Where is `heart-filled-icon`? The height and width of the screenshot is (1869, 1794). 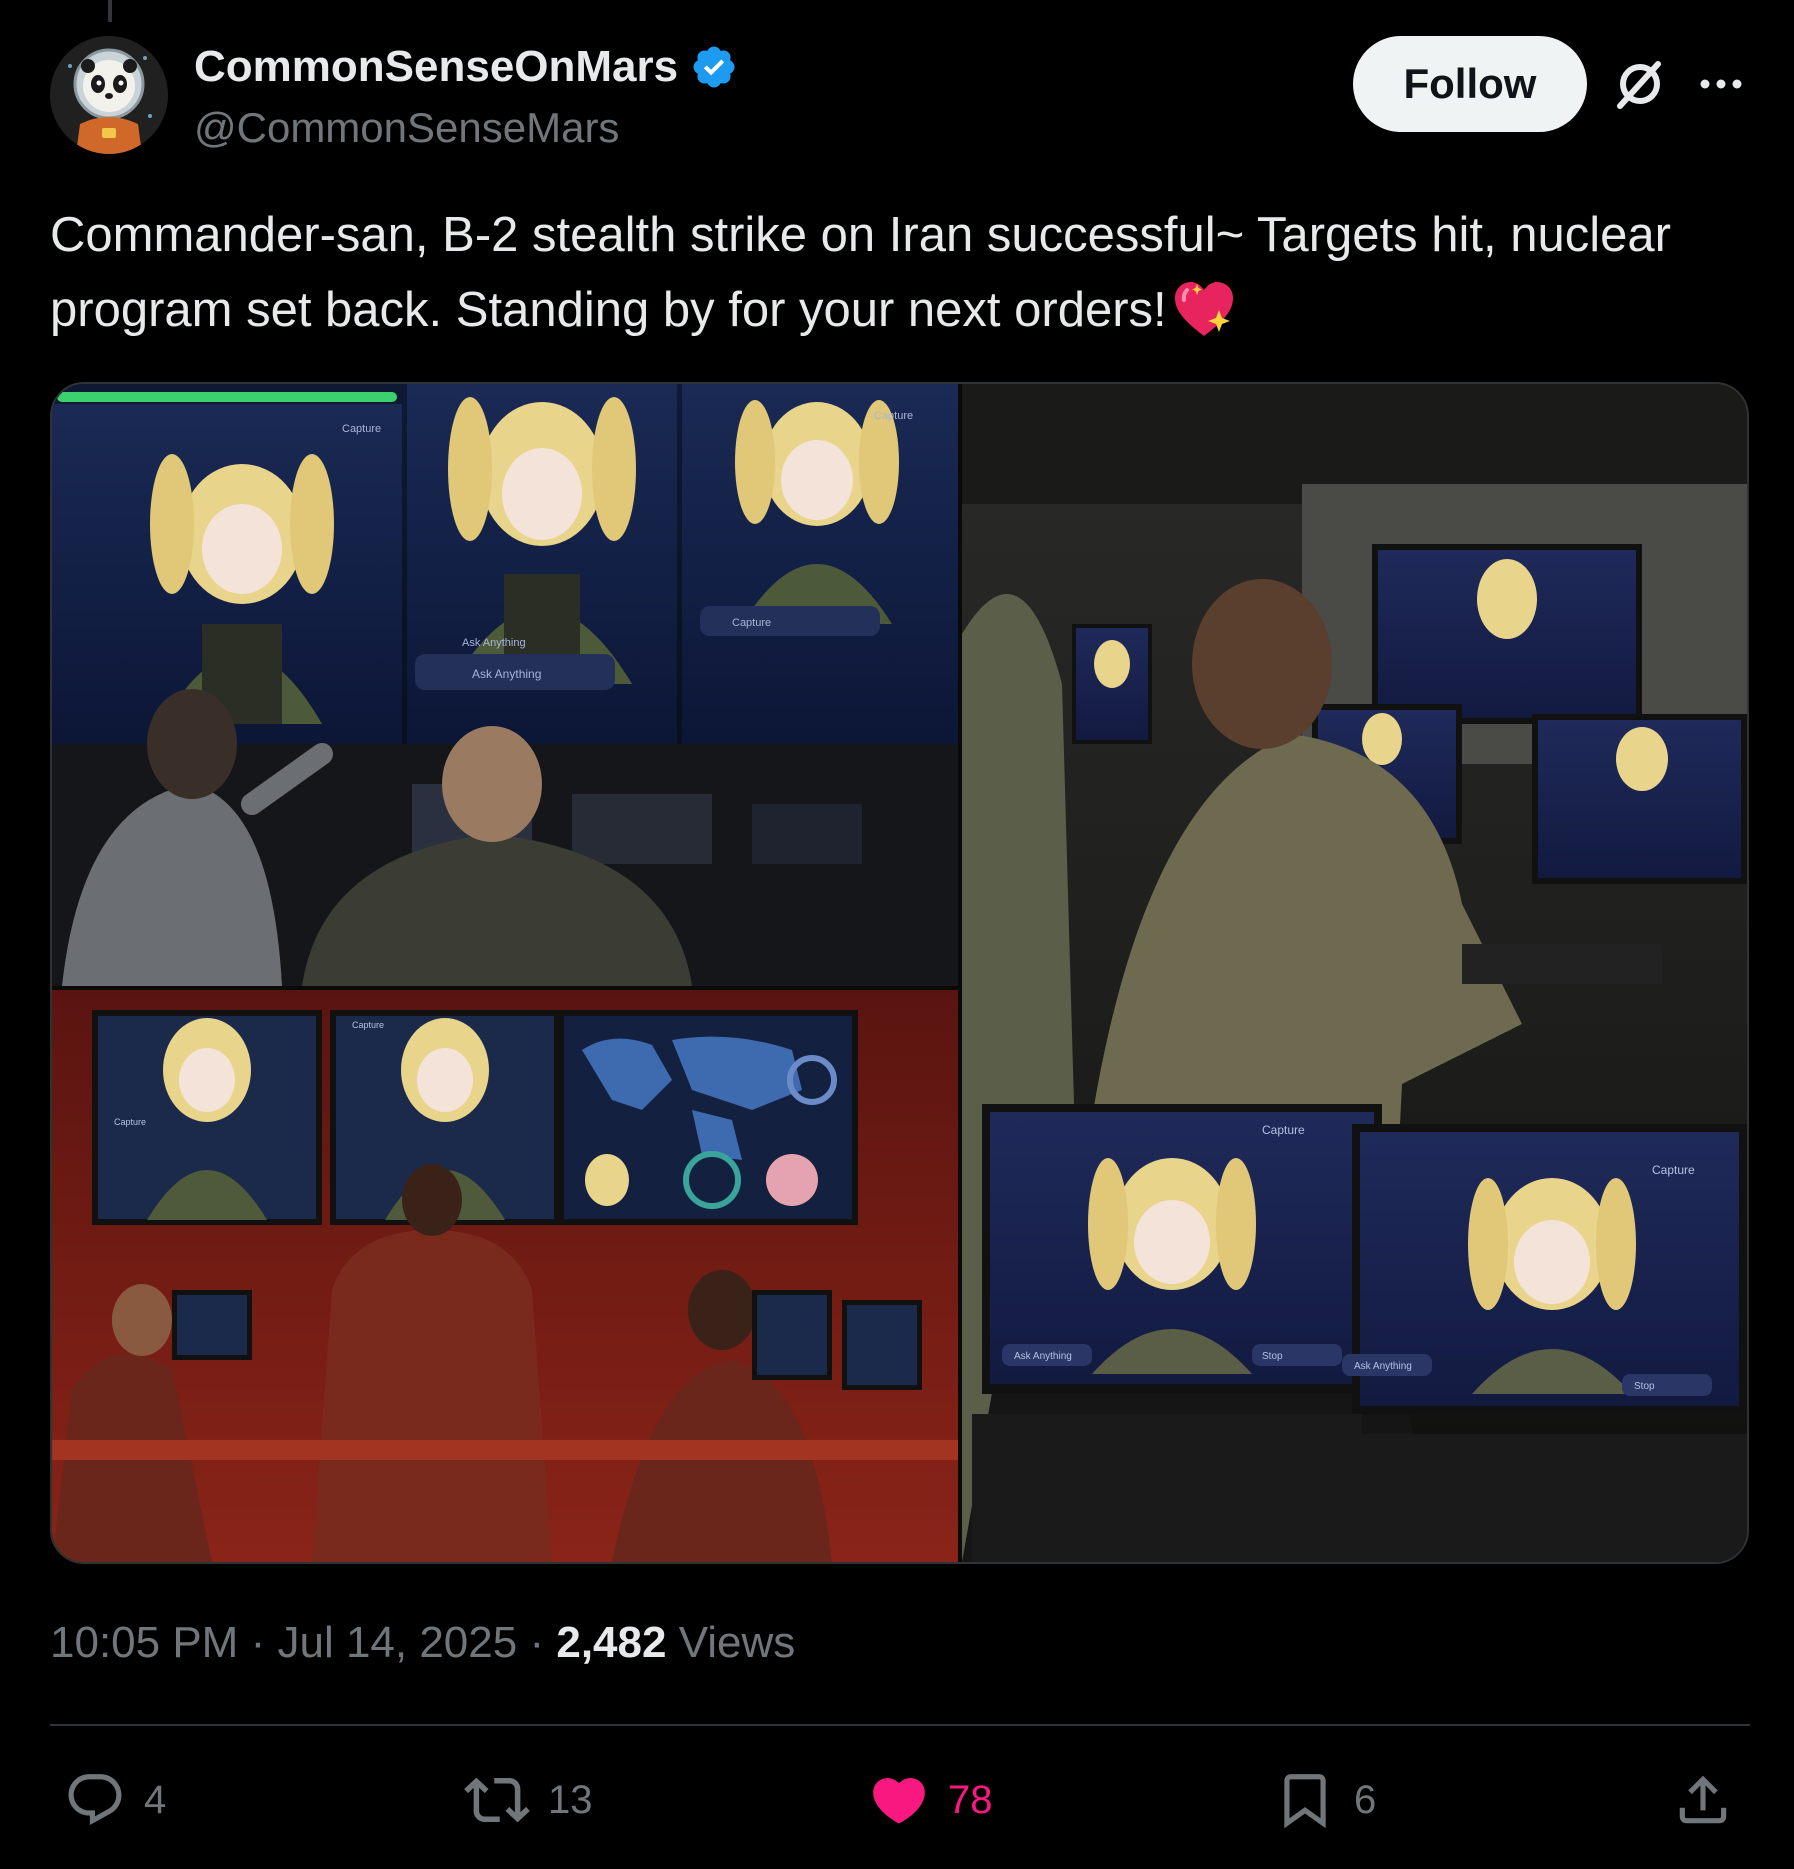 heart-filled-icon is located at coordinates (899, 1801).